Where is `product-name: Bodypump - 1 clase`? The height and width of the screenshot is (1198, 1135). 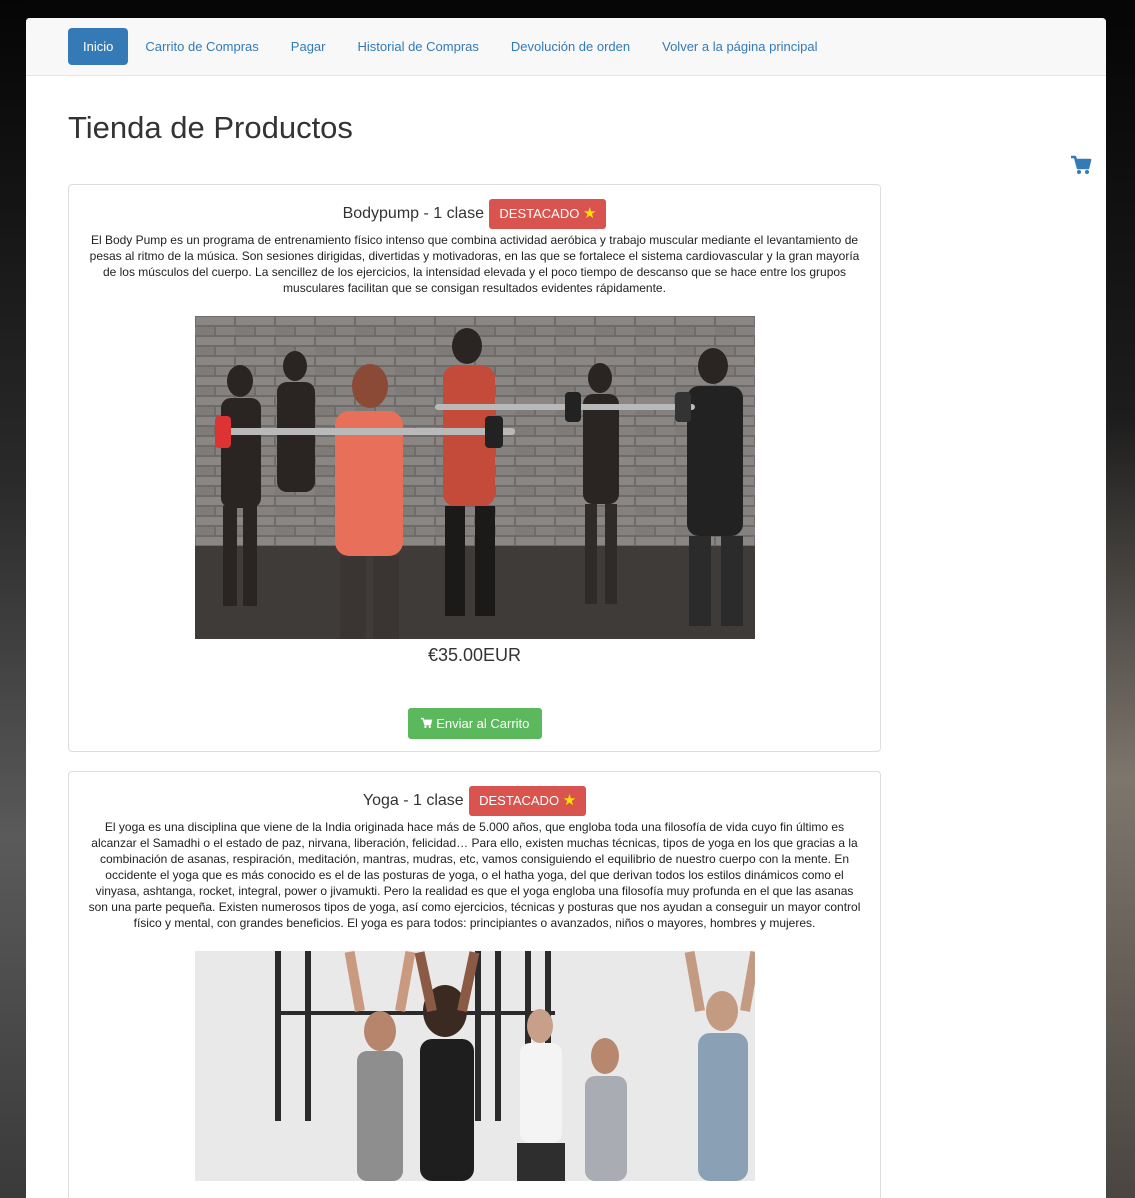 product-name: Bodypump - 1 clase is located at coordinates (413, 213).